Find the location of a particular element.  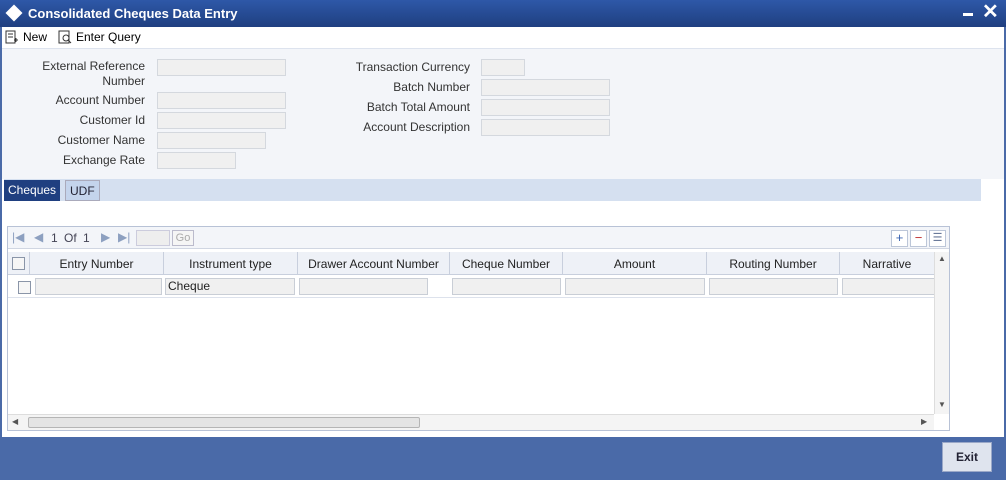

instrument-type-cell: Cheque is located at coordinates (230, 286).